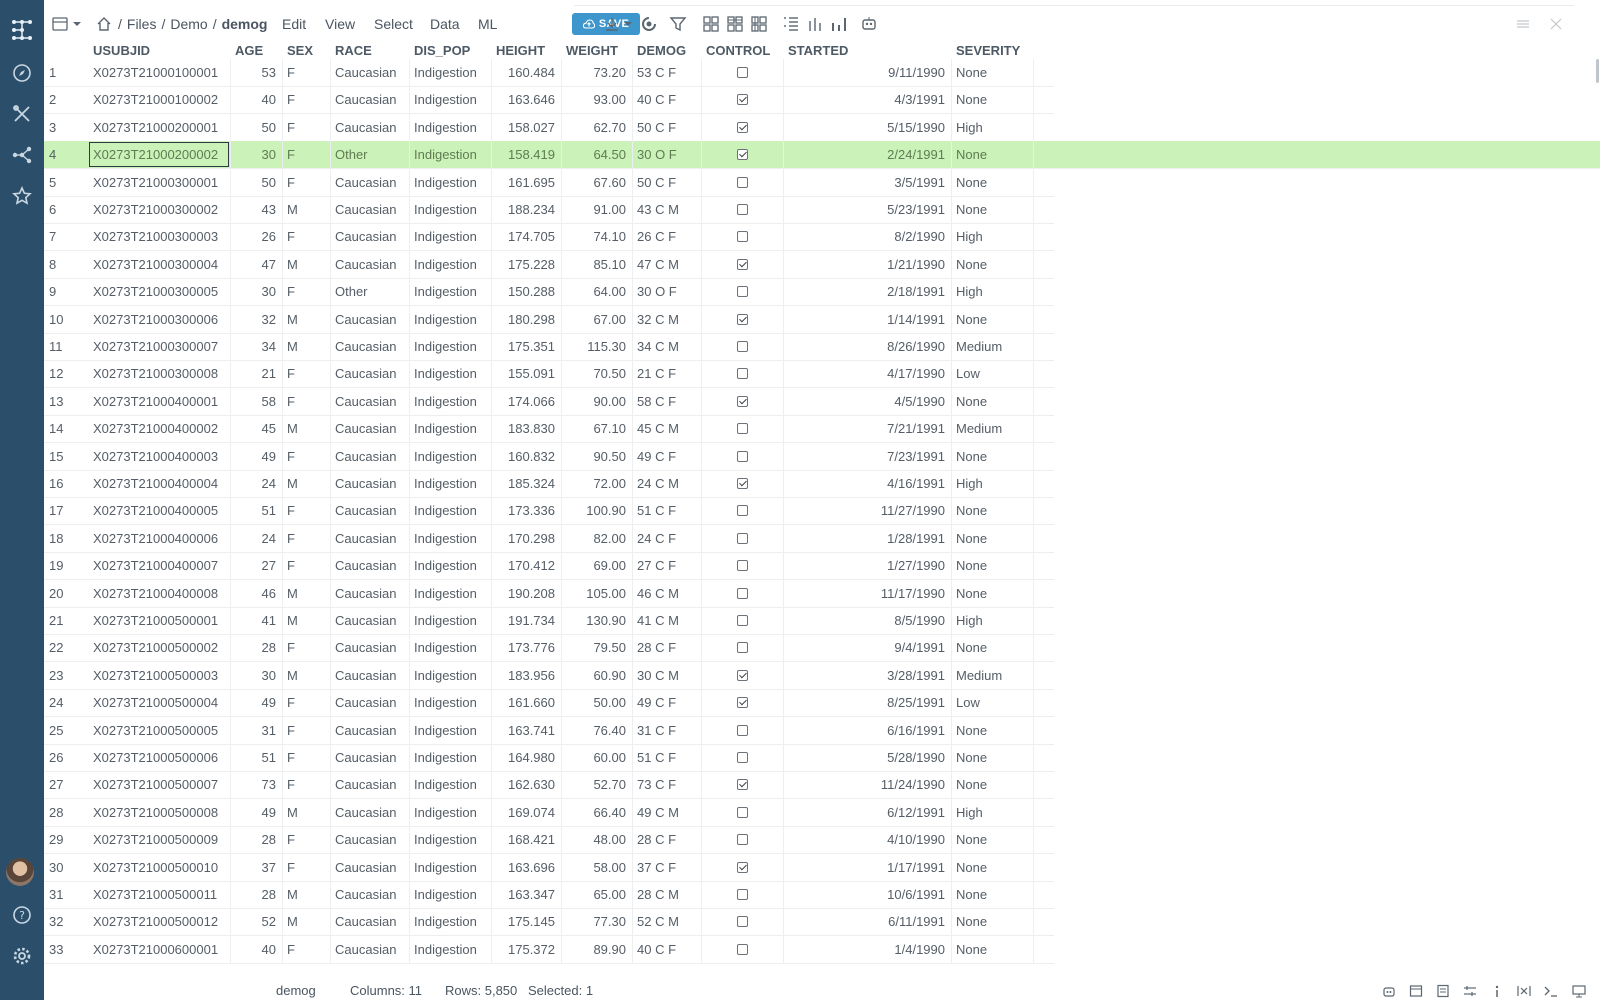  Describe the element at coordinates (256, 182) in the screenshot. I see `cell-age: 50` at that location.